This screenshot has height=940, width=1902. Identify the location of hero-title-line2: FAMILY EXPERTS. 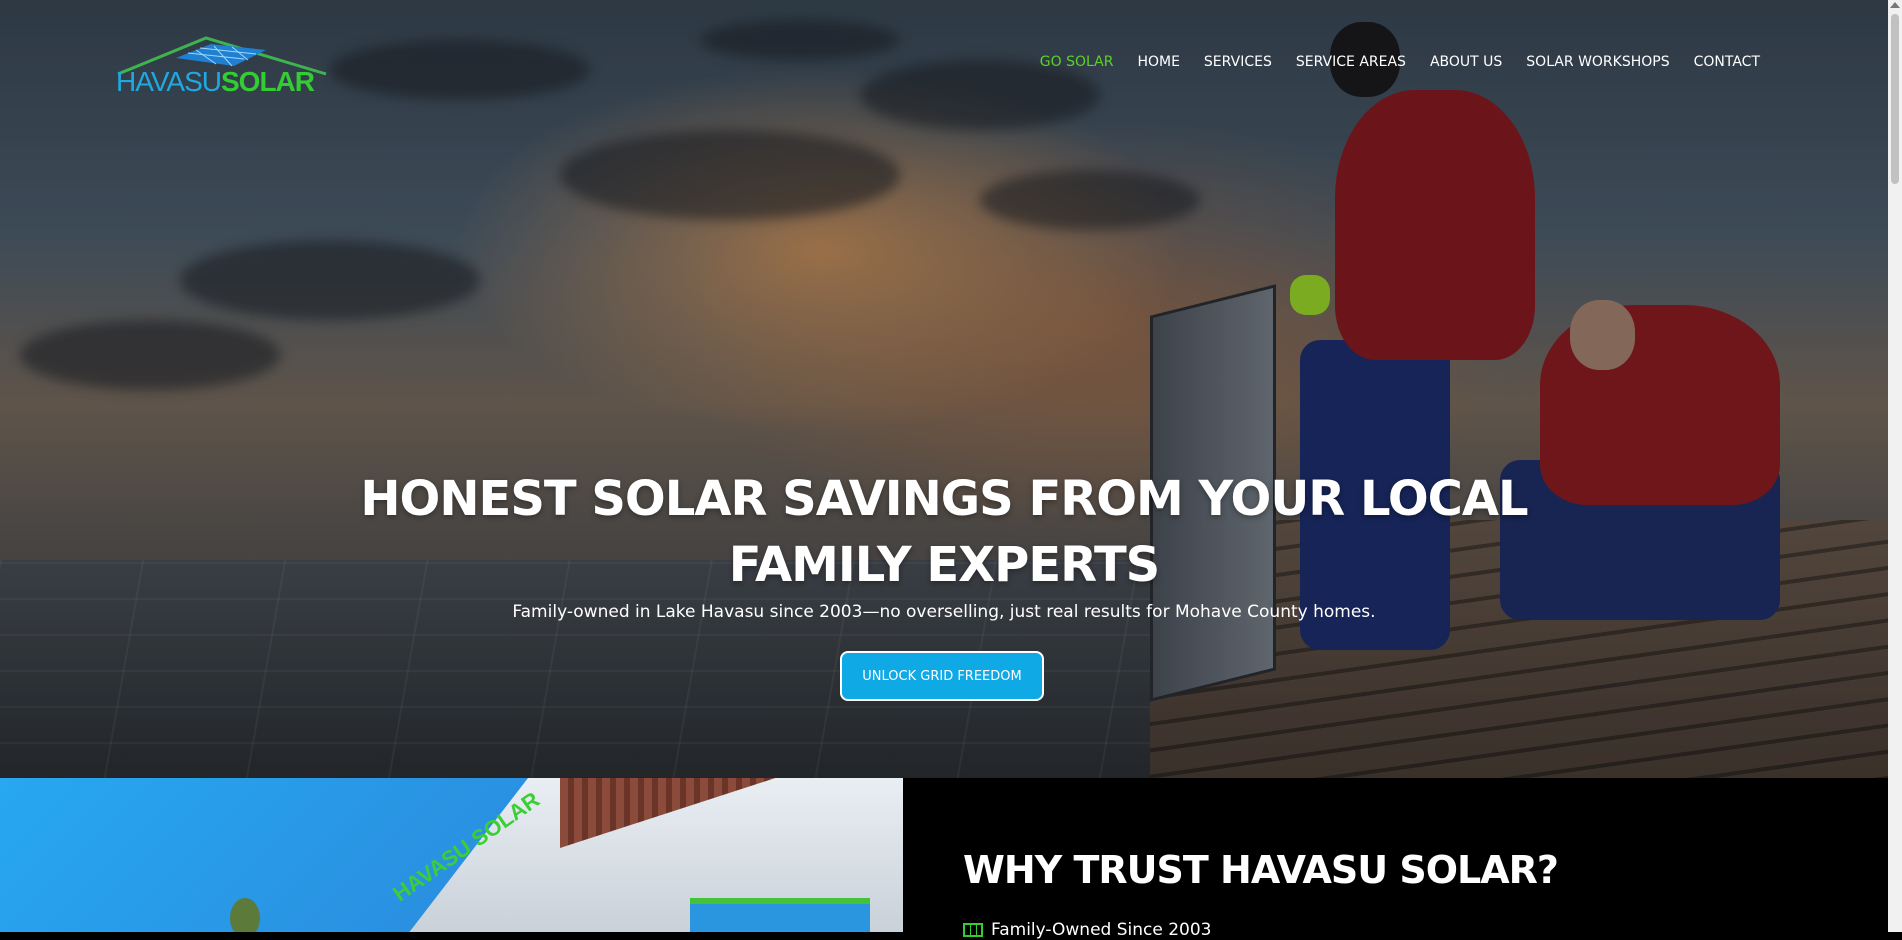
(944, 565).